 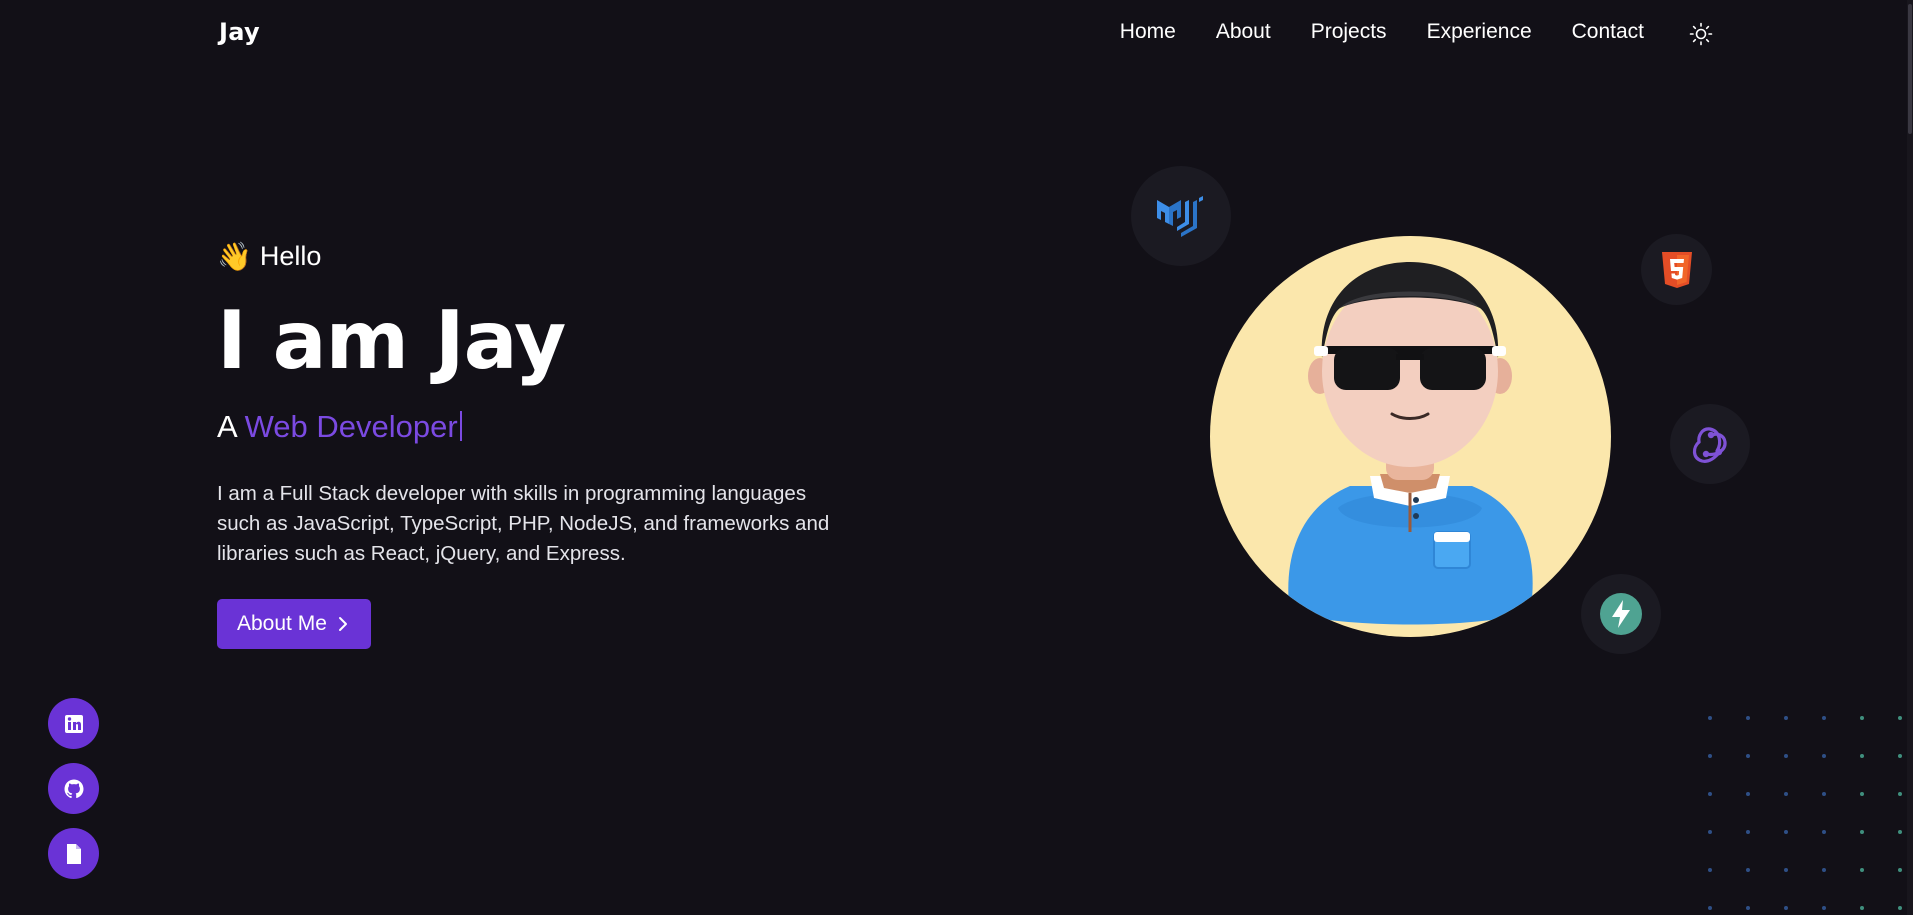 What do you see at coordinates (391, 340) in the screenshot?
I see `hero-headline: I am Jay` at bounding box center [391, 340].